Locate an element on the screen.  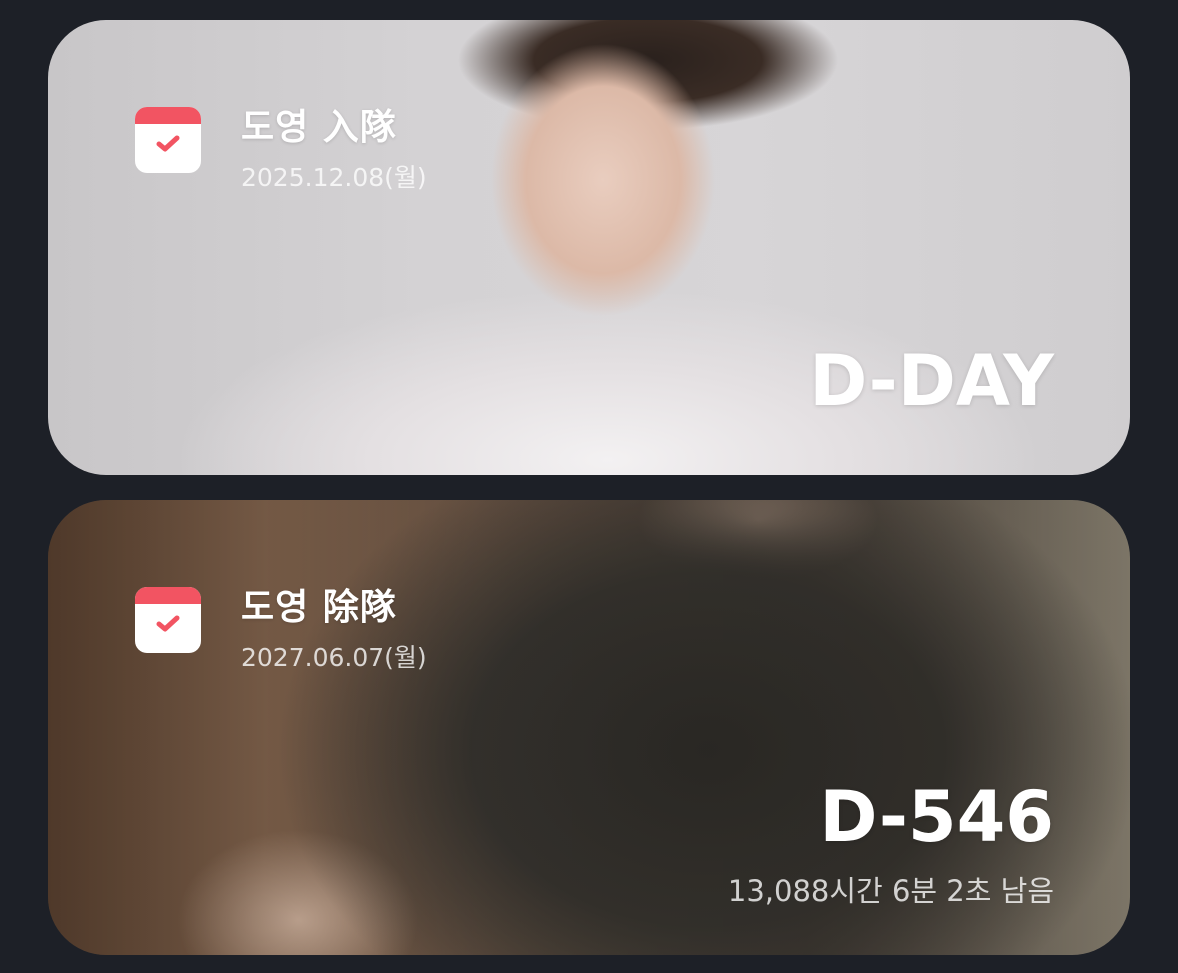
time-remaining: 13,088시간 6분 2초 남음 is located at coordinates (890, 891).